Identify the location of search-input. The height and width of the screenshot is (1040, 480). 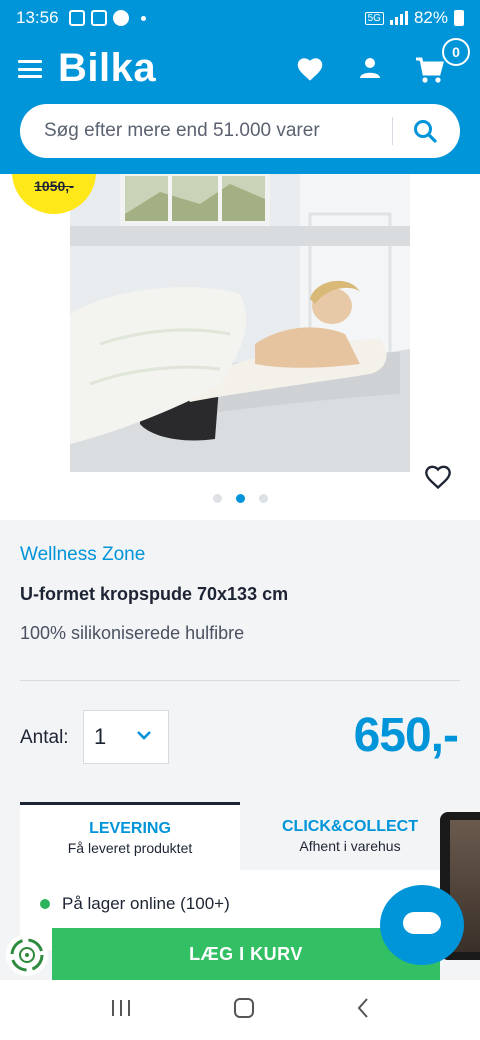
(206, 131).